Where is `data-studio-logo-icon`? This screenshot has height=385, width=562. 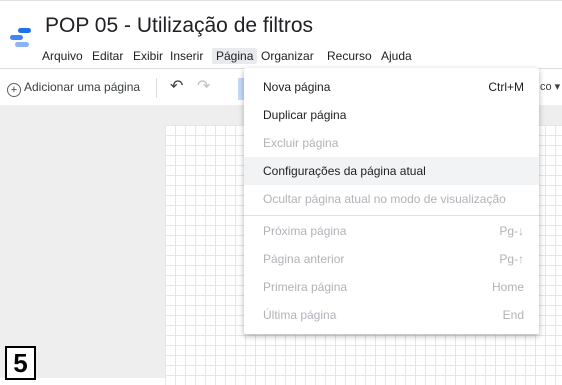 data-studio-logo-icon is located at coordinates (20, 37).